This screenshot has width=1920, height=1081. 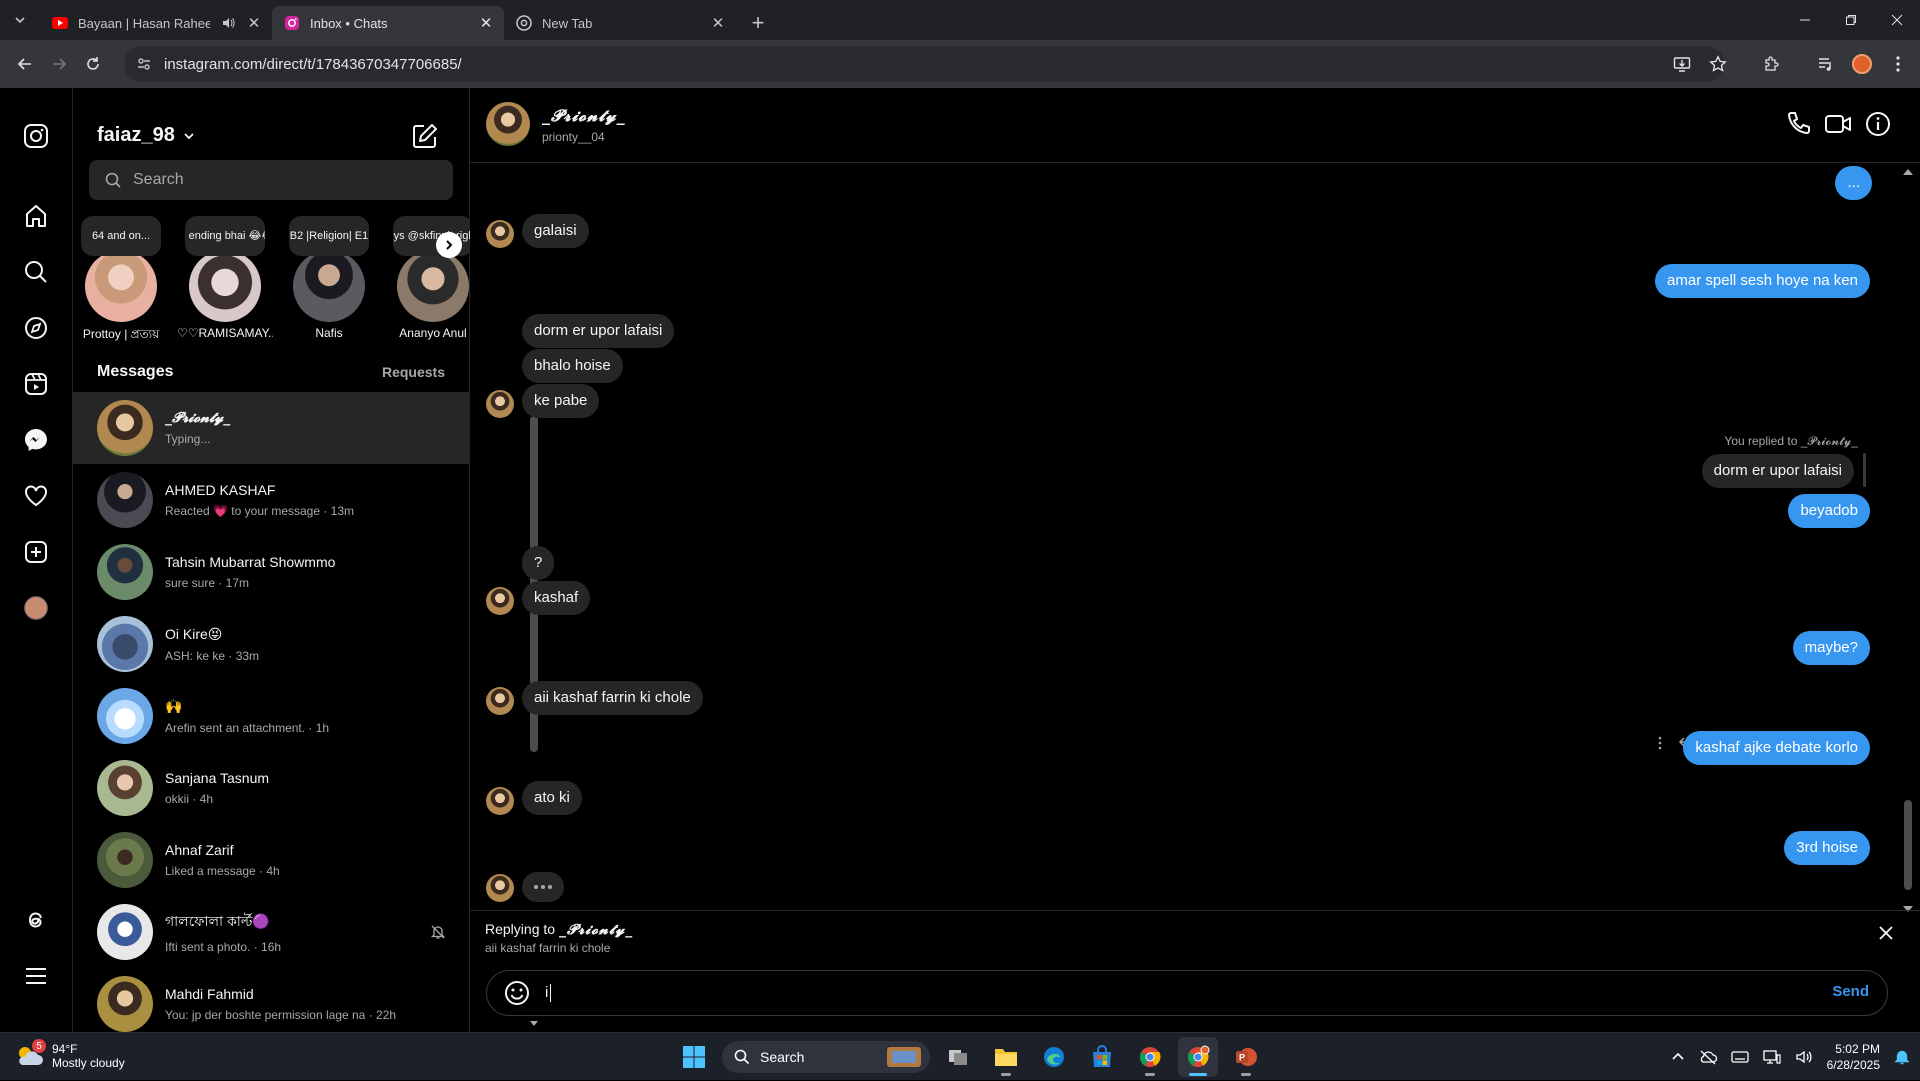 What do you see at coordinates (271, 788) in the screenshot?
I see `conversation-item: Sanjana Tasnum okkii · 4h` at bounding box center [271, 788].